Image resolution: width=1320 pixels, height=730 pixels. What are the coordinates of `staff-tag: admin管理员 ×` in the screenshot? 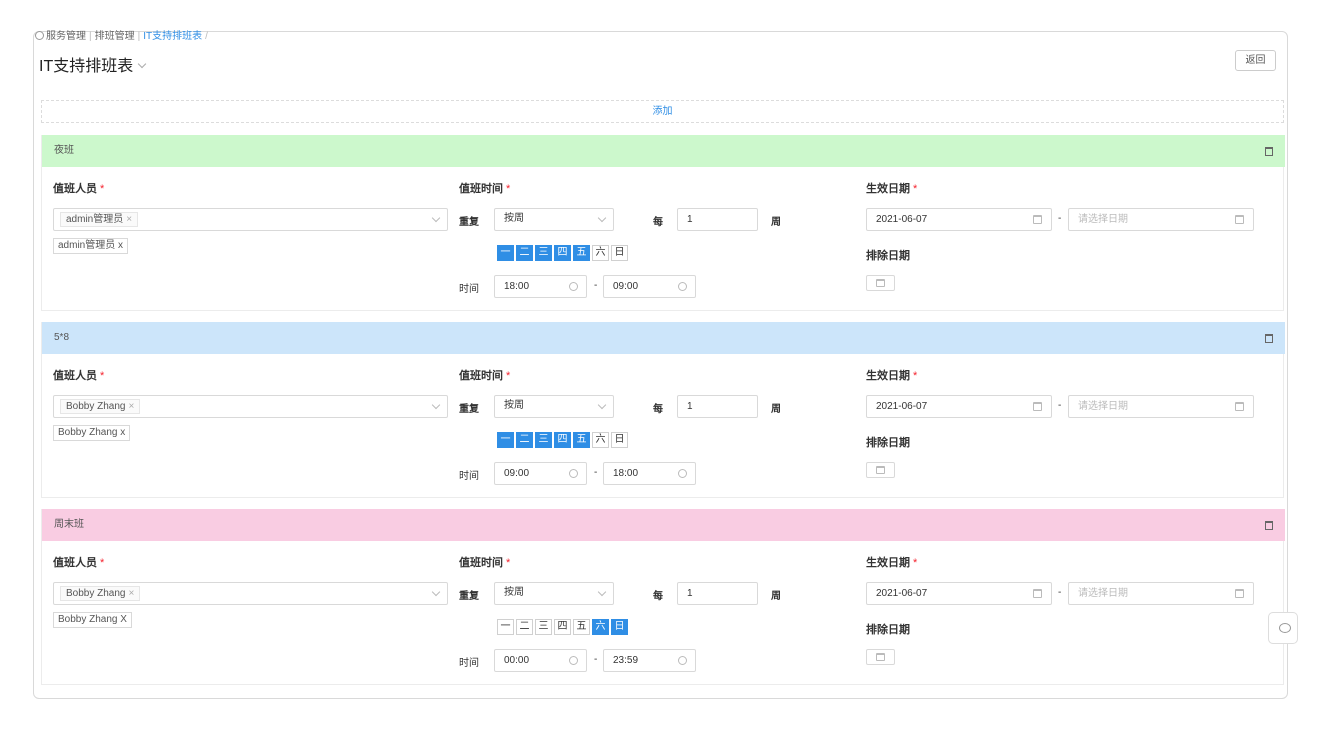 It's located at (99, 219).